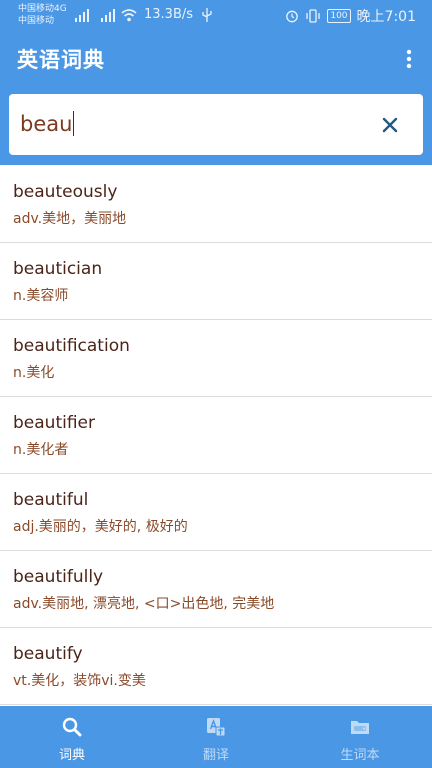 This screenshot has height=768, width=432. What do you see at coordinates (216, 281) in the screenshot?
I see `word-item: beautician n.美容师` at bounding box center [216, 281].